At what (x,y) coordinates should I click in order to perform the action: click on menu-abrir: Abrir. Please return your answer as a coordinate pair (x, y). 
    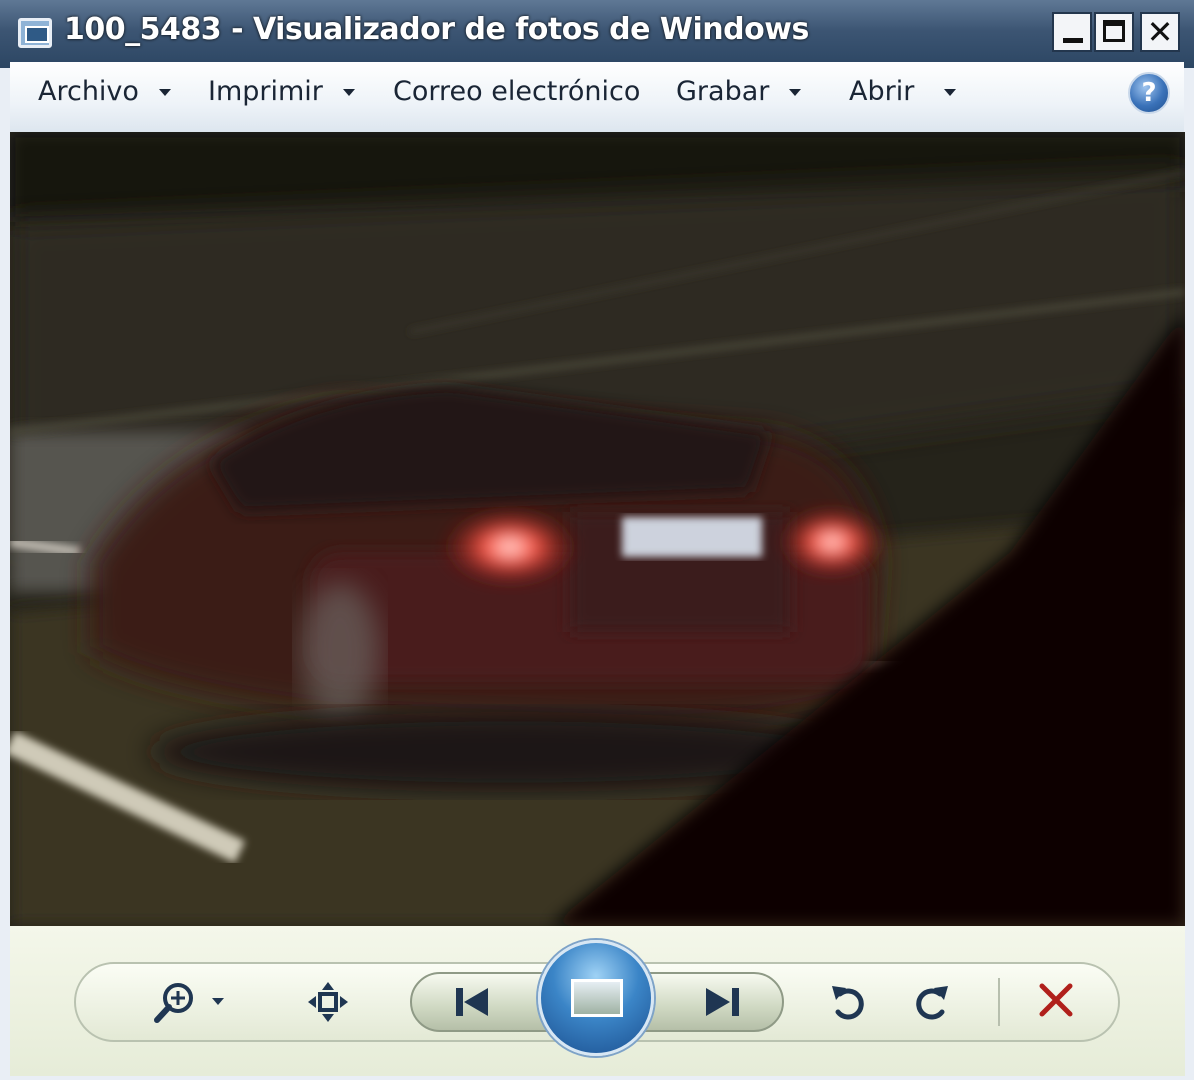
    Looking at the image, I should click on (903, 91).